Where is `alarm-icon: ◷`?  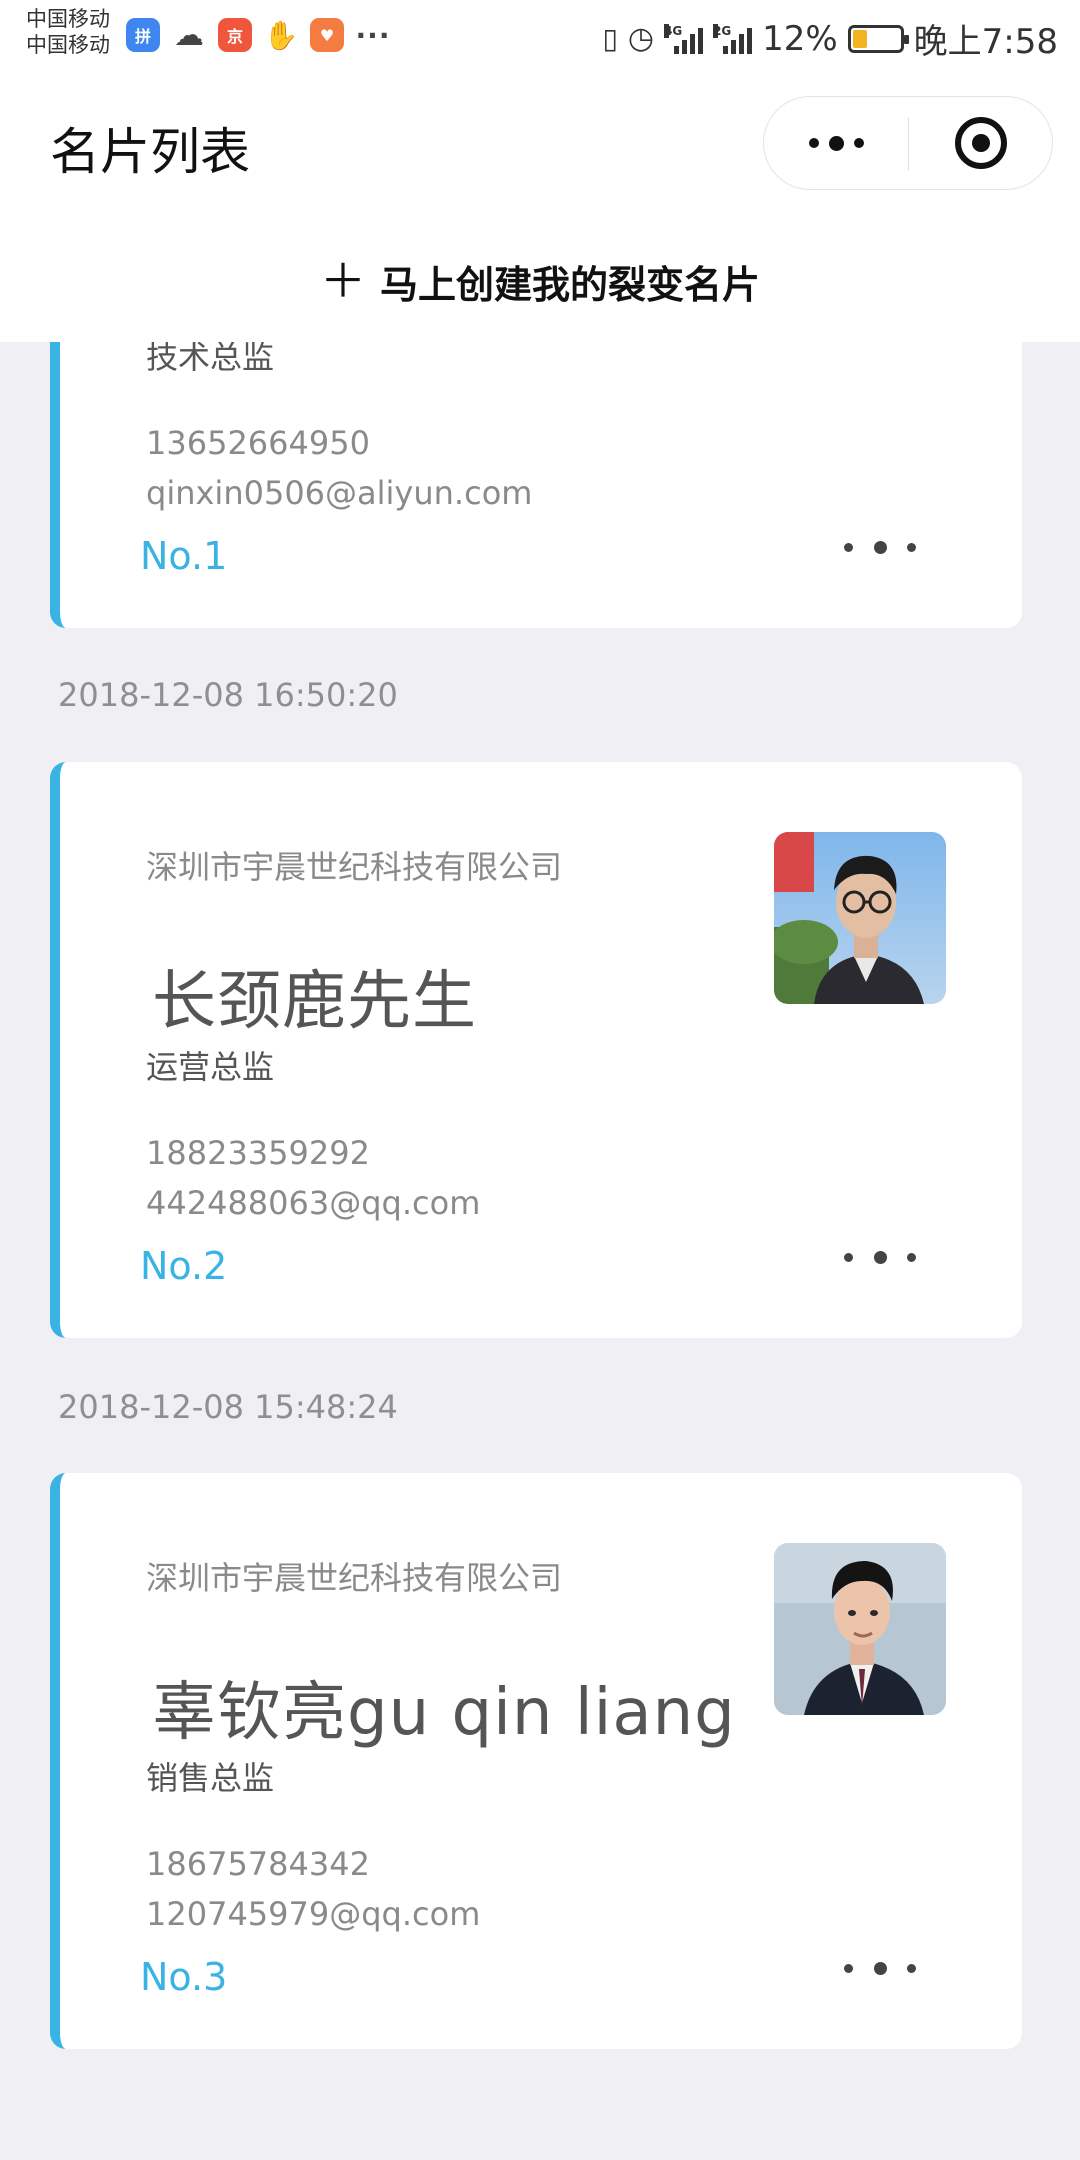 alarm-icon: ◷ is located at coordinates (641, 38).